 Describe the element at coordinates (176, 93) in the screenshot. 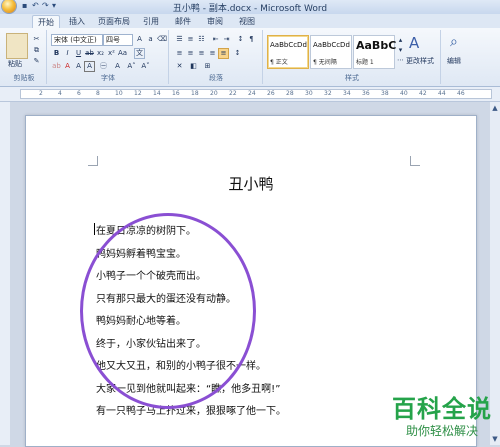

I see `ruler-mark: 16` at that location.